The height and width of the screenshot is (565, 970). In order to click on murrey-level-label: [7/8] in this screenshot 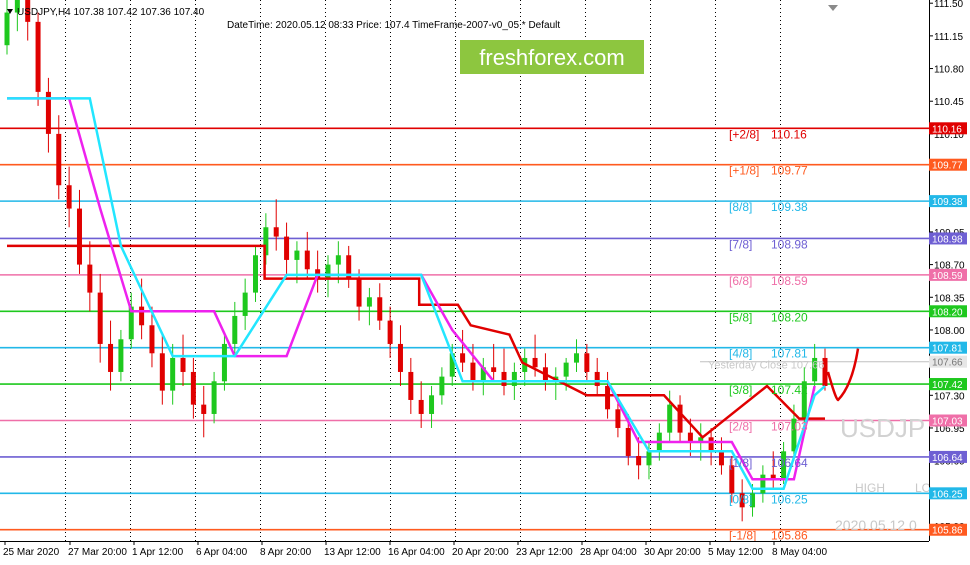, I will do `click(740, 244)`.